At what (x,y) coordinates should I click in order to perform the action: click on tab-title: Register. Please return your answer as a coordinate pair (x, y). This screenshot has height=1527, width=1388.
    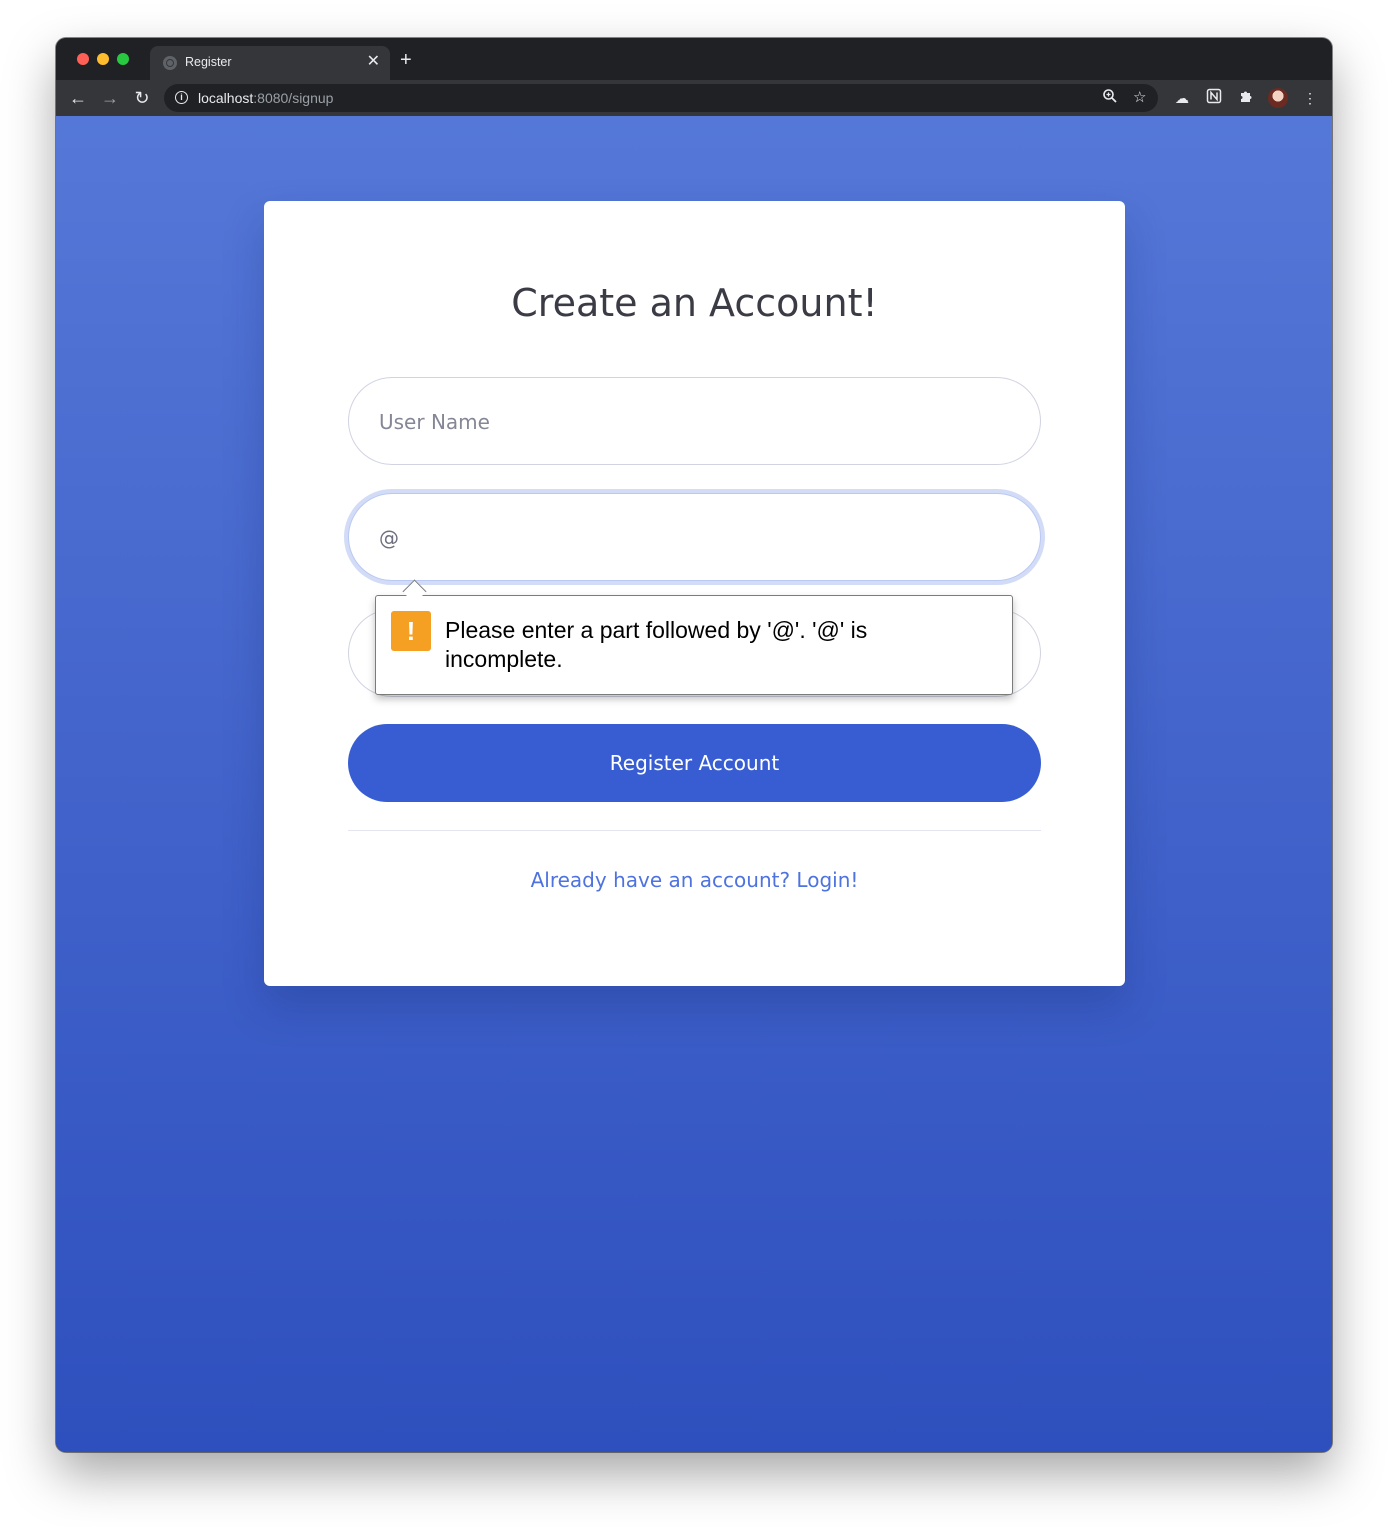
    Looking at the image, I should click on (208, 62).